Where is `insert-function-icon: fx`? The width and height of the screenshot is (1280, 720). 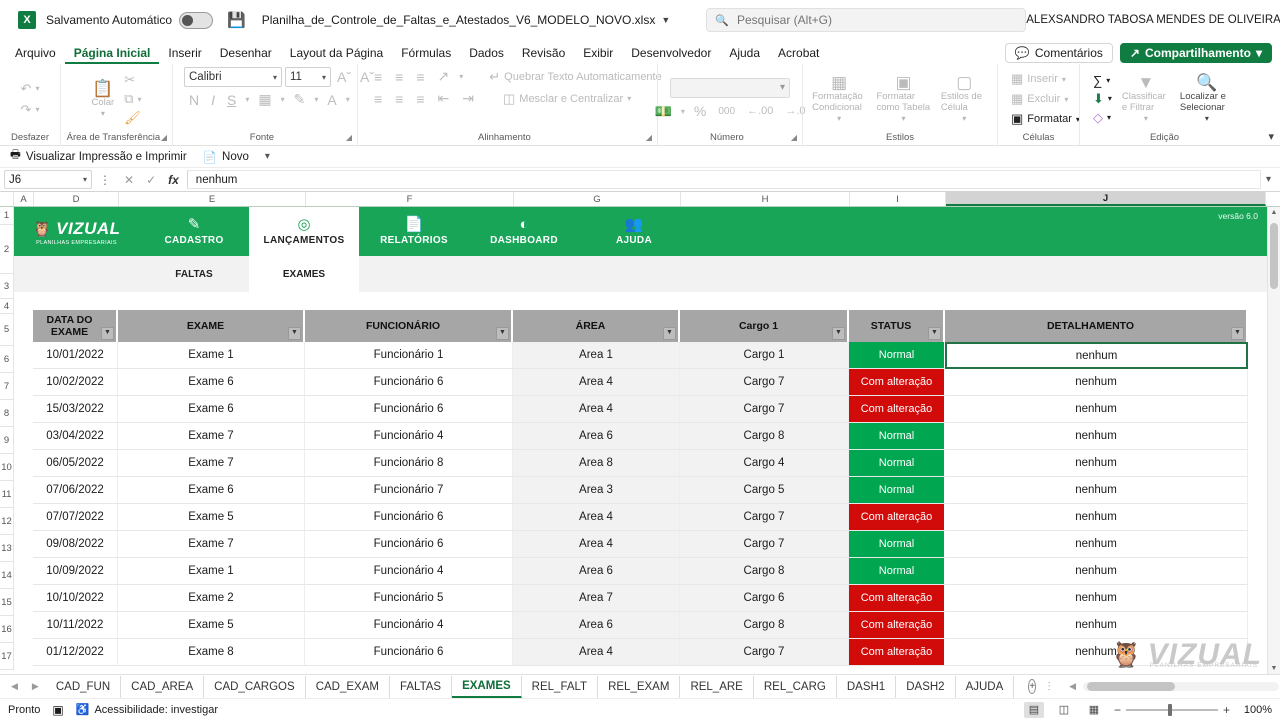 insert-function-icon: fx is located at coordinates (173, 180).